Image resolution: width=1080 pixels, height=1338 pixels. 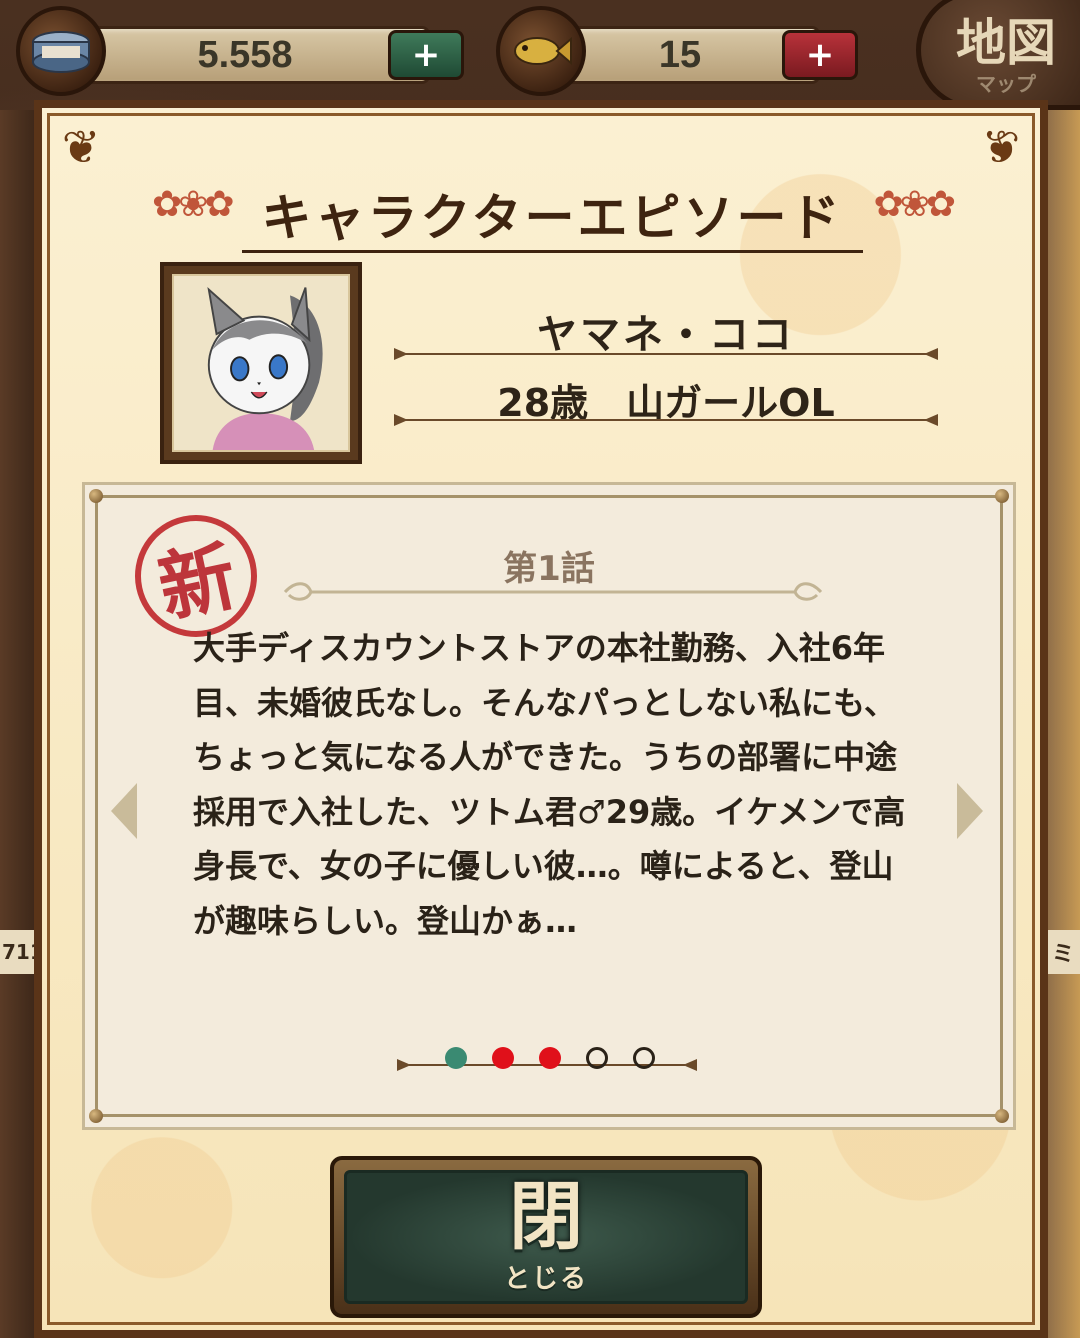 I want to click on dialog-header: ✿❀✿ キャラクターエピソード ✿❀✿, so click(x=554, y=215).